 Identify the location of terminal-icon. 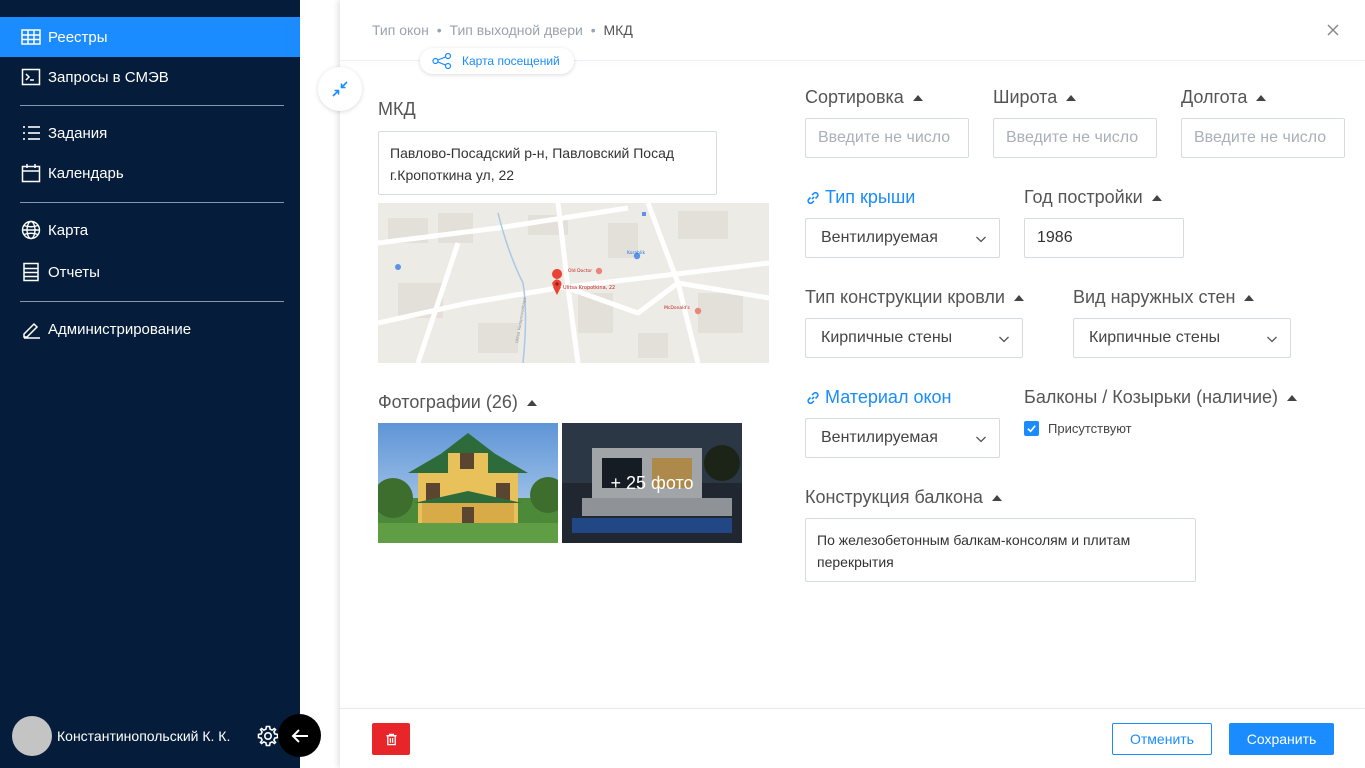
(31, 77).